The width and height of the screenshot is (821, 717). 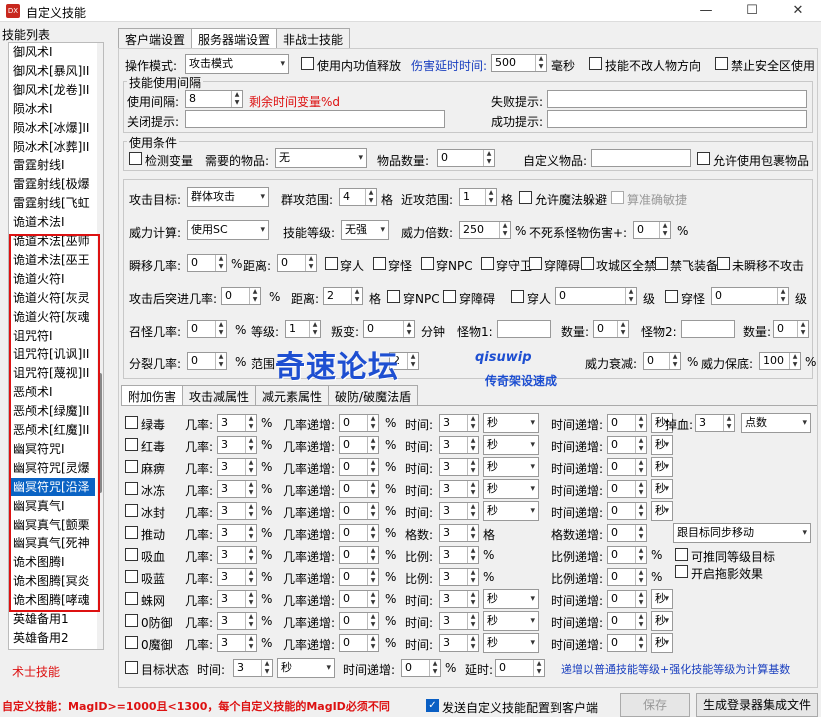 What do you see at coordinates (677, 99) in the screenshot?
I see `fail-input` at bounding box center [677, 99].